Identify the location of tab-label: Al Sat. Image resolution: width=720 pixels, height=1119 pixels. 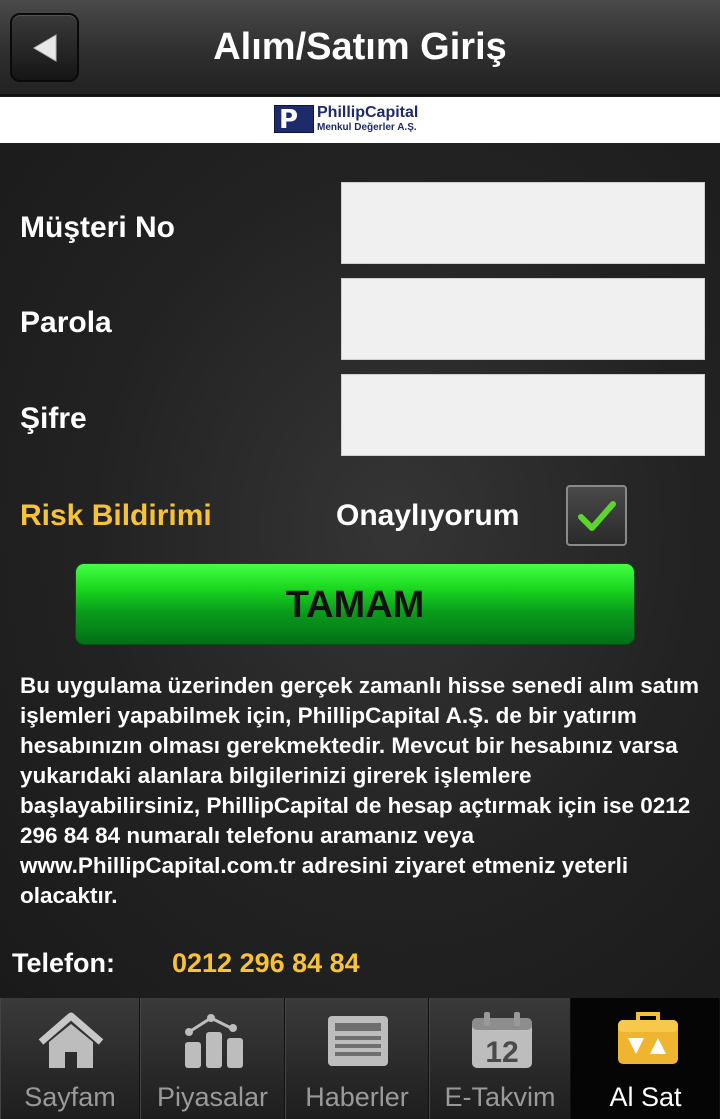
(645, 1097).